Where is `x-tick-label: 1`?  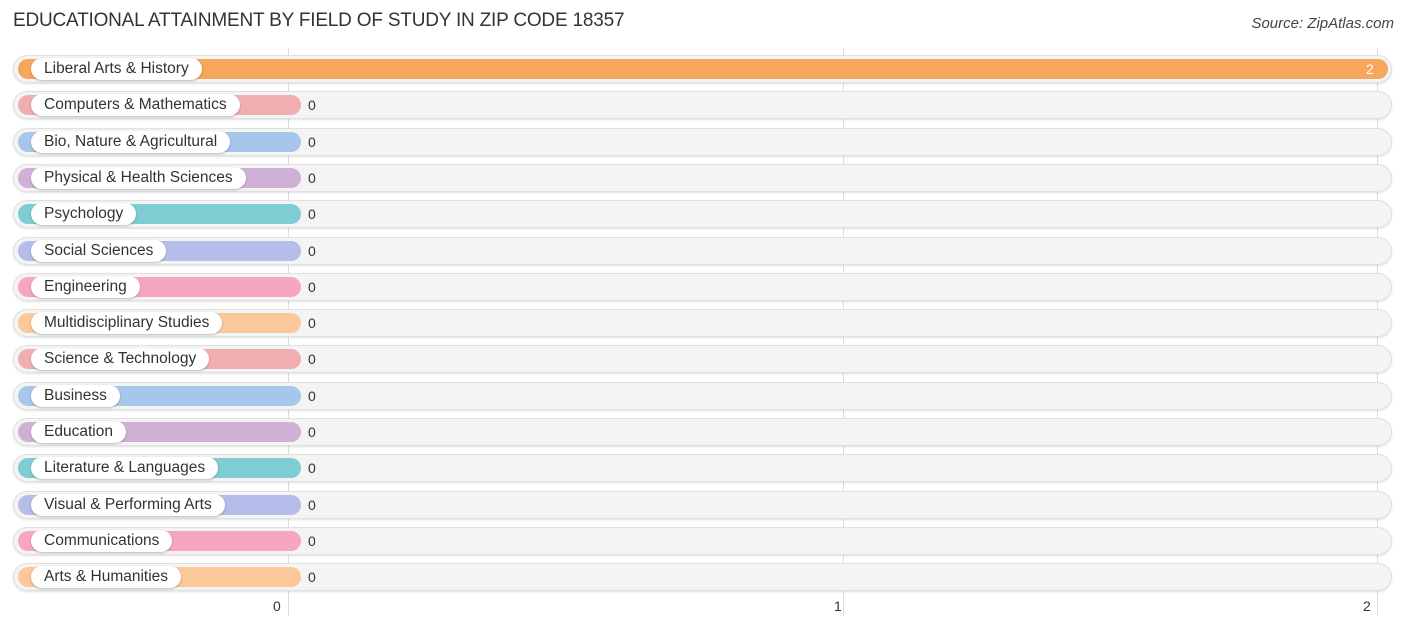 x-tick-label: 1 is located at coordinates (838, 606).